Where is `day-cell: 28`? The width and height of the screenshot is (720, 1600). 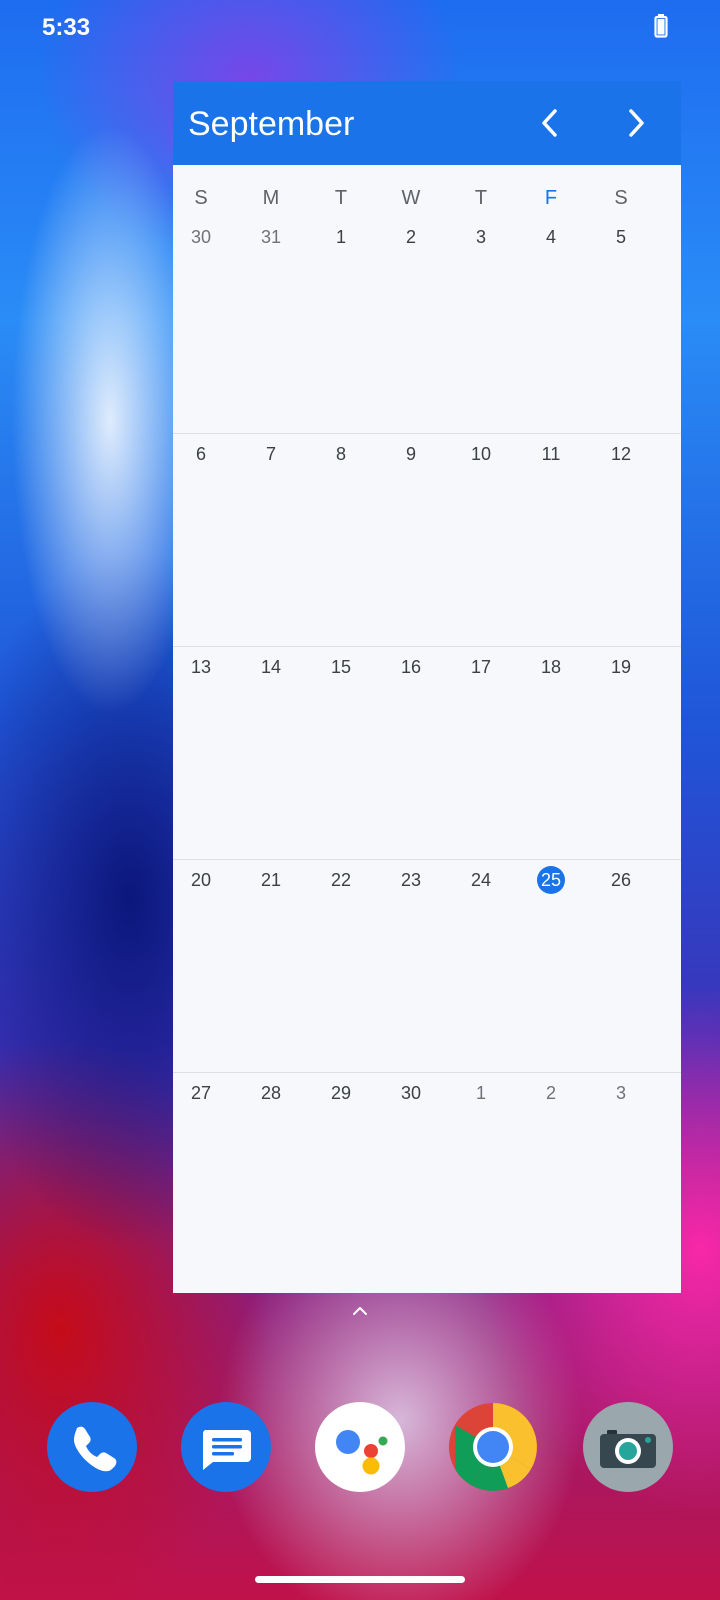 day-cell: 28 is located at coordinates (271, 1093).